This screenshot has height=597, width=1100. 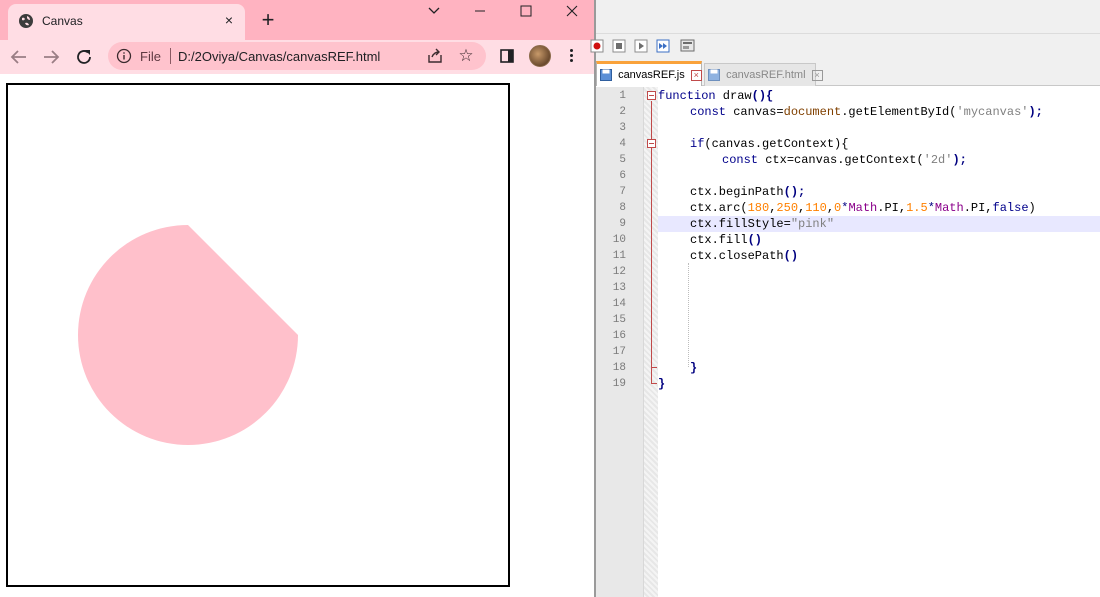 I want to click on line-number: 17, so click(x=619, y=352).